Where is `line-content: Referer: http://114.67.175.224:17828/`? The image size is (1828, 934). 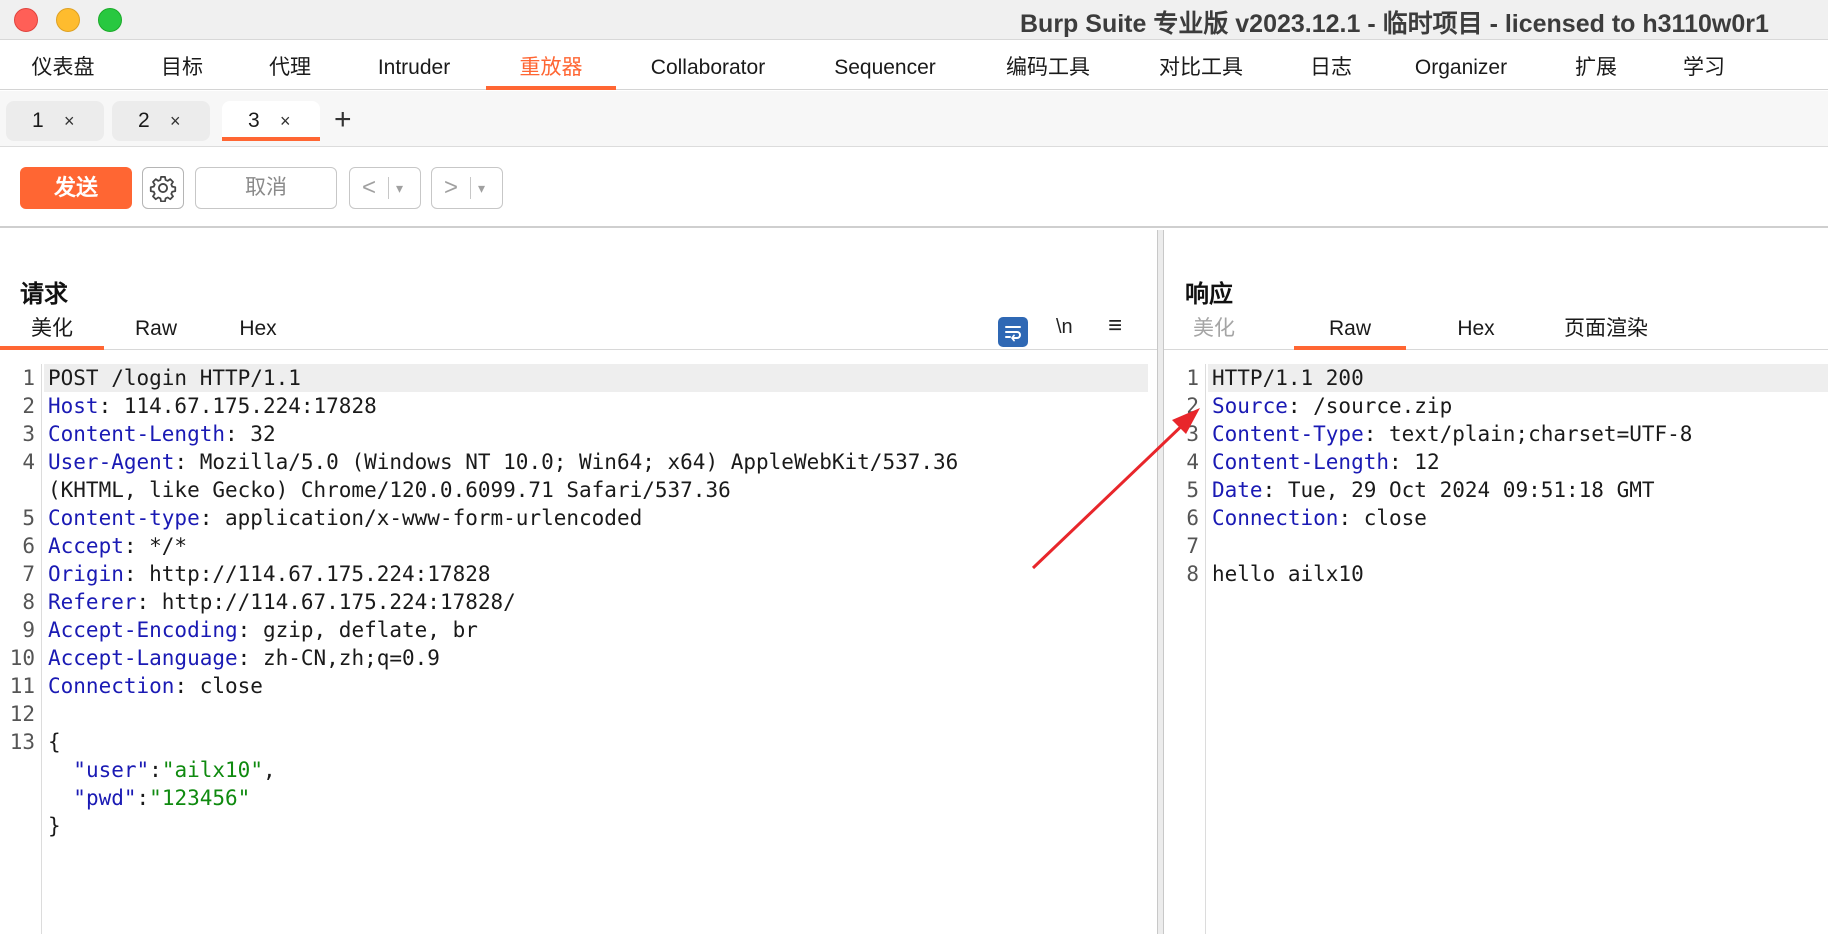 line-content: Referer: http://114.67.175.224:17828/ is located at coordinates (282, 602).